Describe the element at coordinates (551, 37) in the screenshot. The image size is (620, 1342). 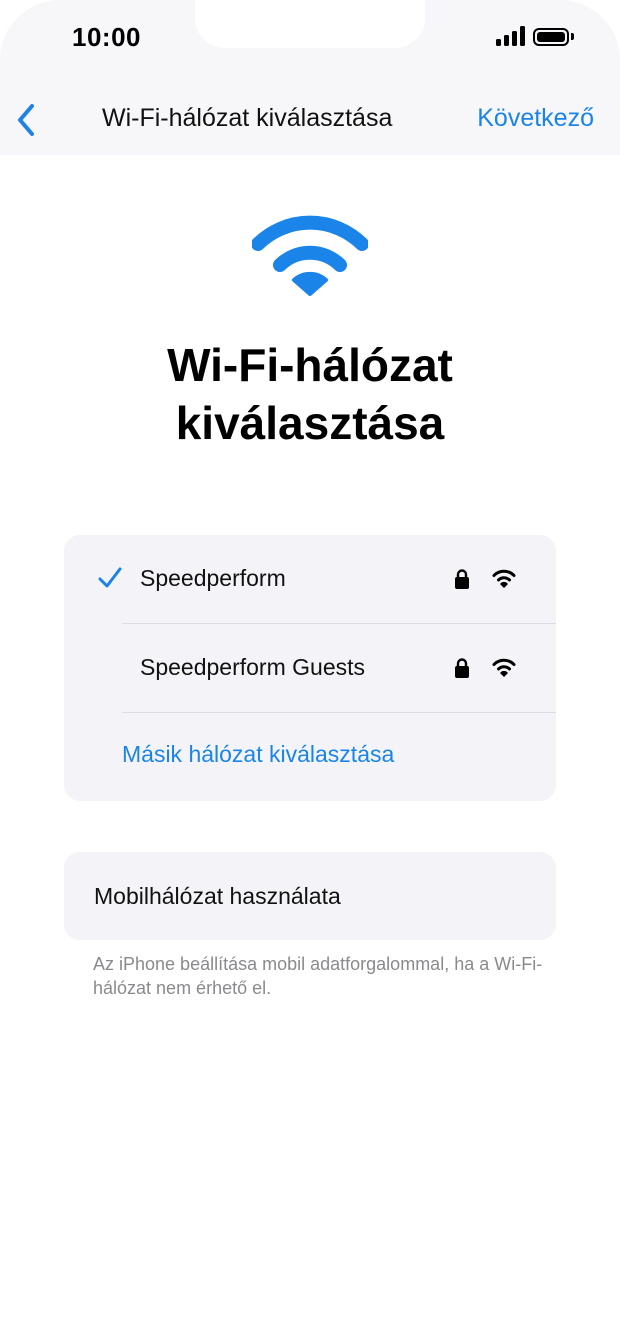
I see `battery-full-icon` at that location.